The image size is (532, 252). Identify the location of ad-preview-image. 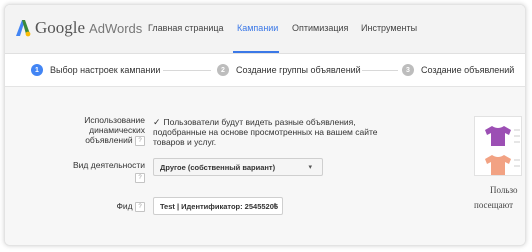
(498, 146).